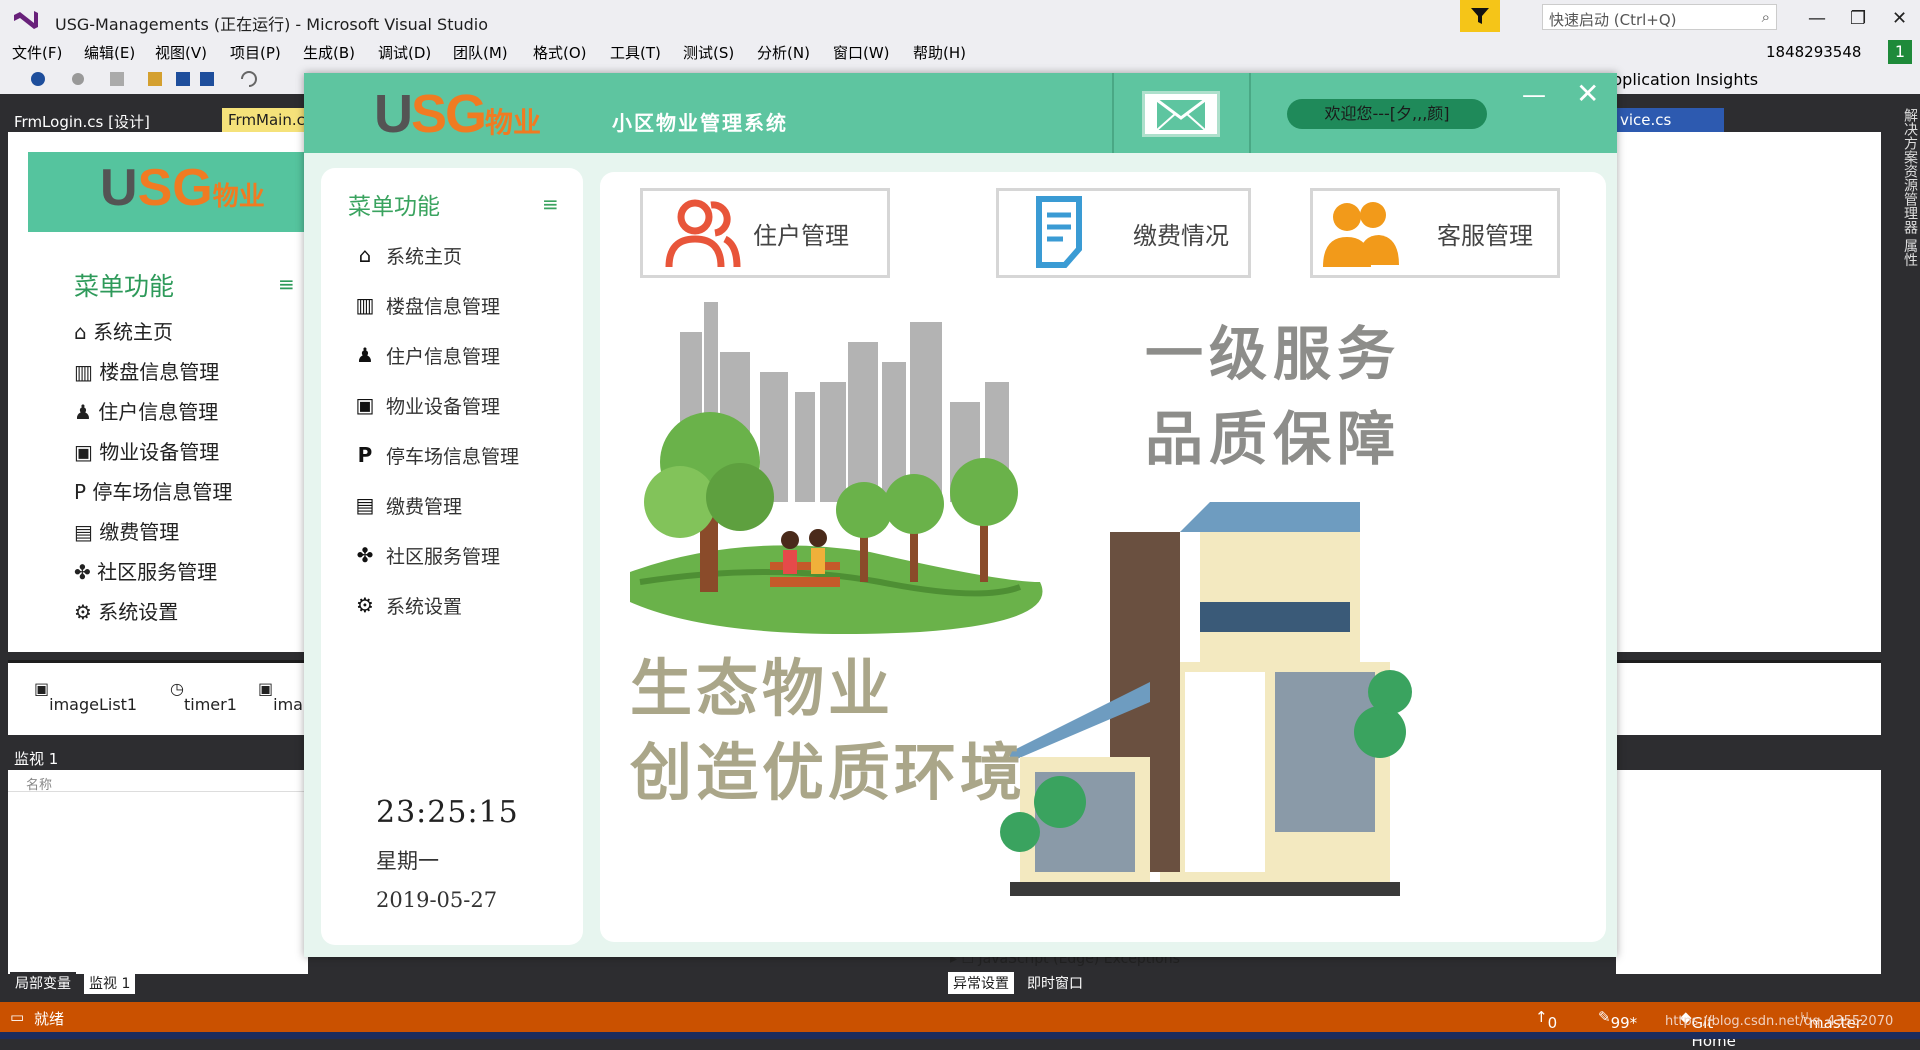 This screenshot has width=1920, height=1050. What do you see at coordinates (1899, 18) in the screenshot?
I see `close-icon: ✕` at bounding box center [1899, 18].